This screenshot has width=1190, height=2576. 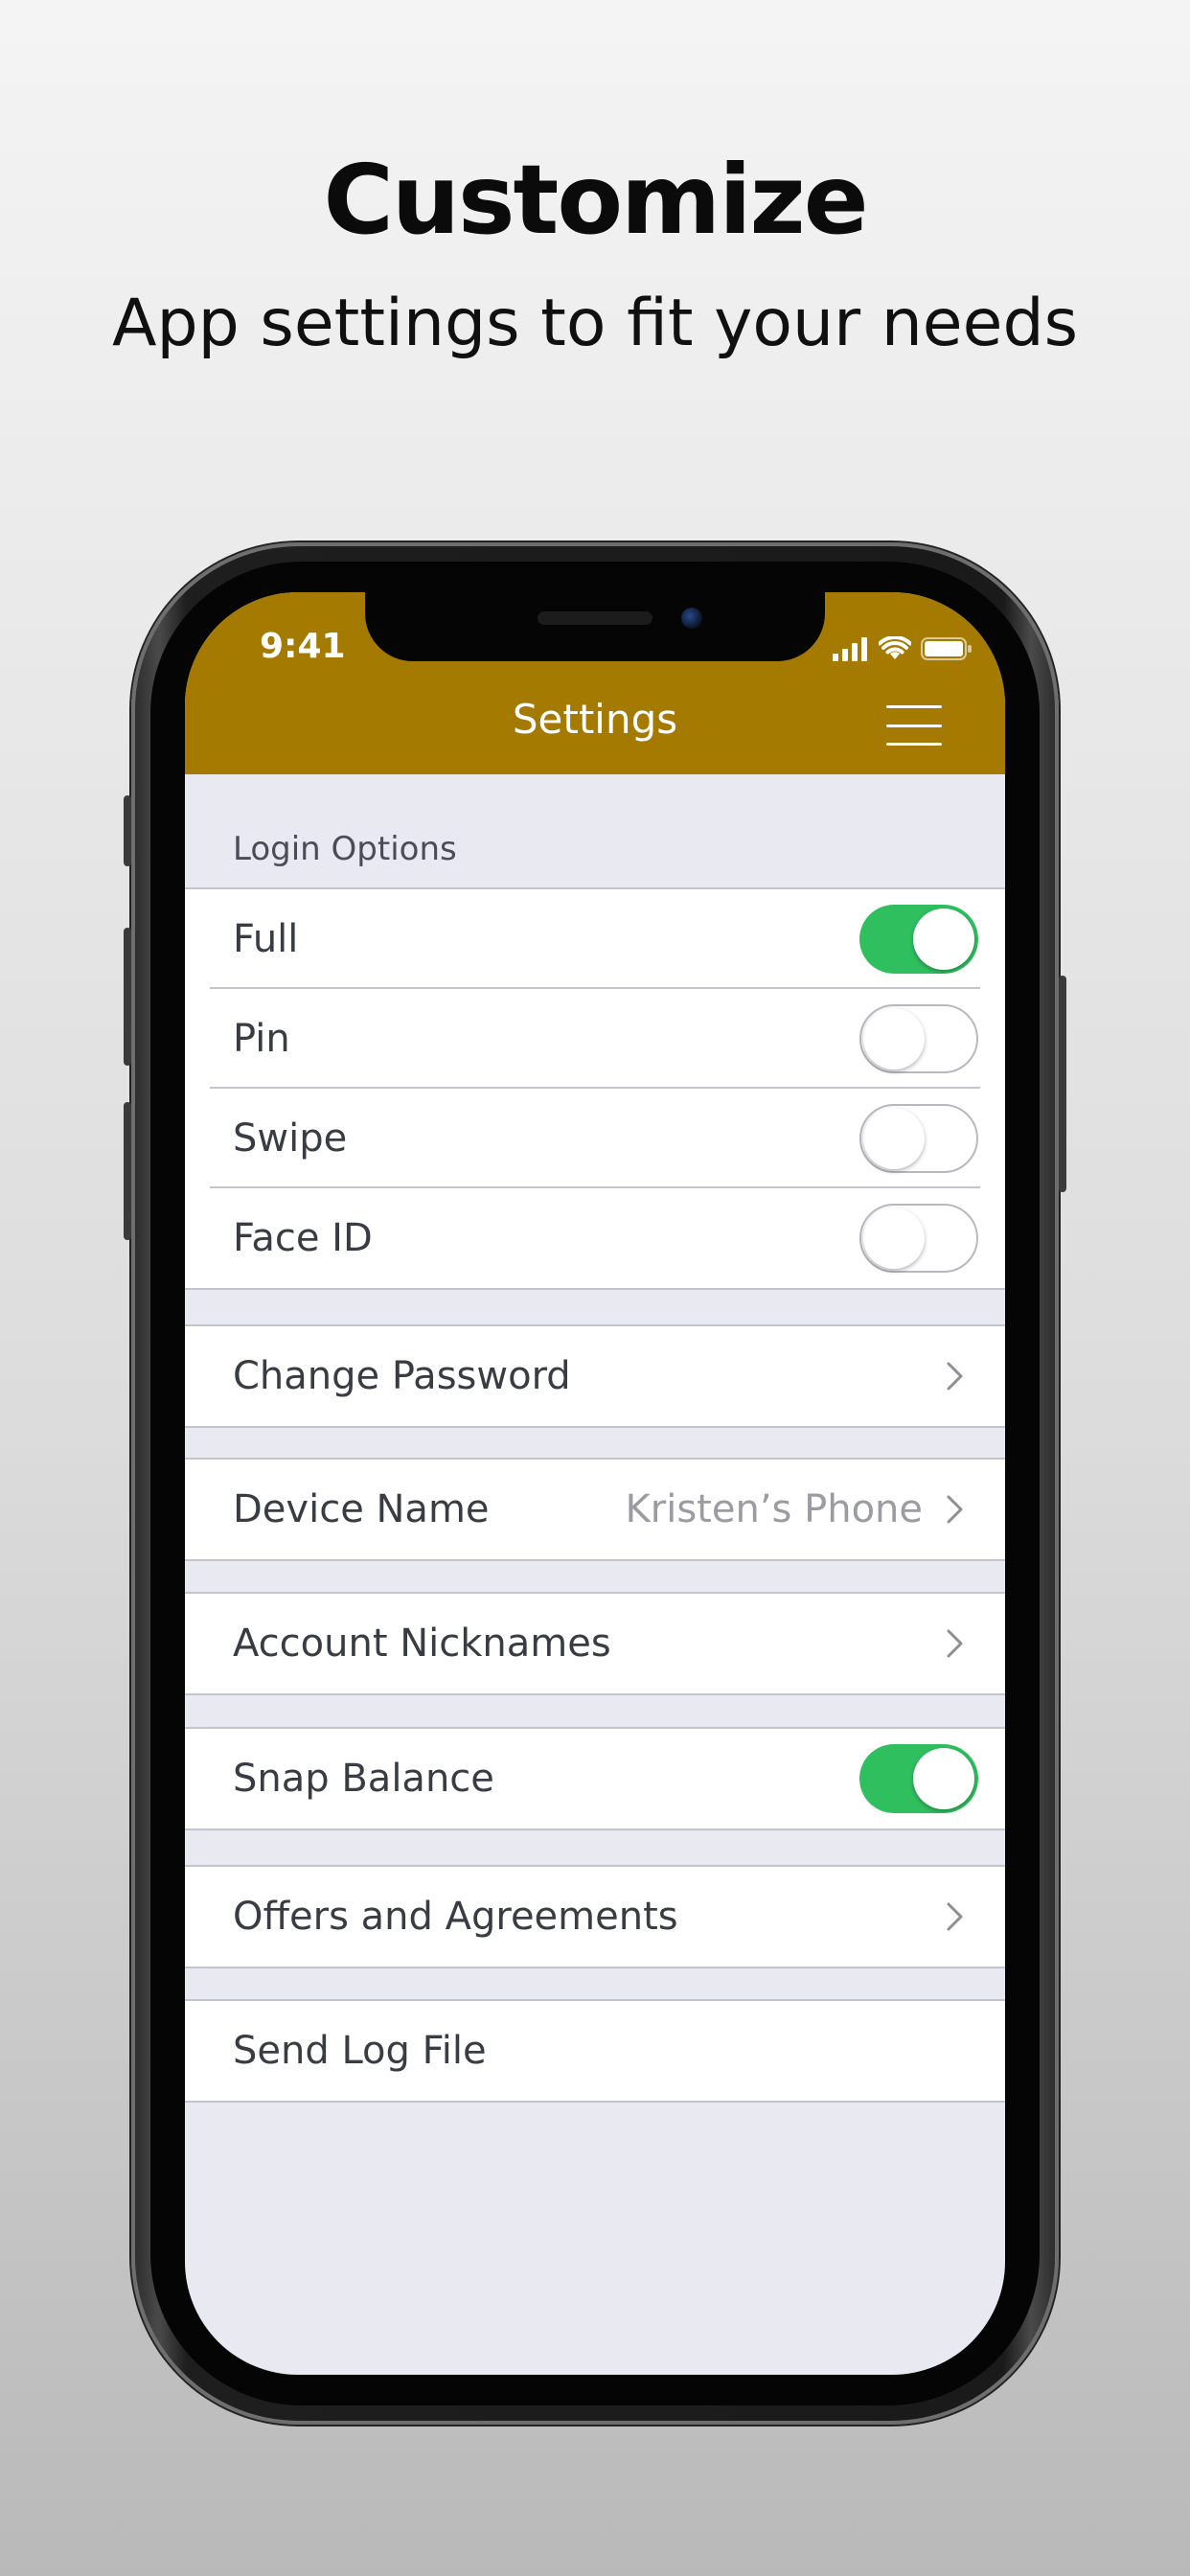 What do you see at coordinates (595, 323) in the screenshot?
I see `promo-subtitle: App settings to fit your needs` at bounding box center [595, 323].